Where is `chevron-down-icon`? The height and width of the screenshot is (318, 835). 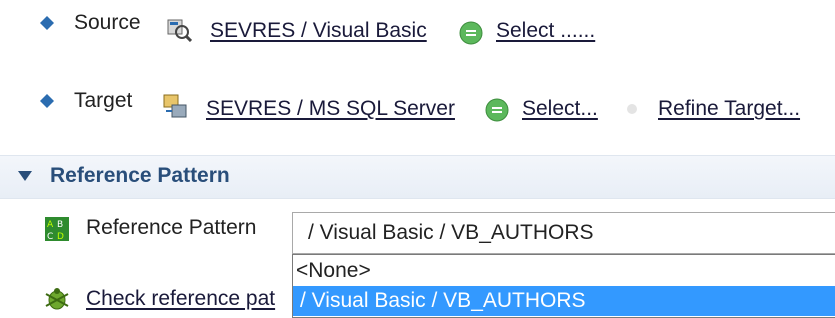
chevron-down-icon is located at coordinates (25, 176).